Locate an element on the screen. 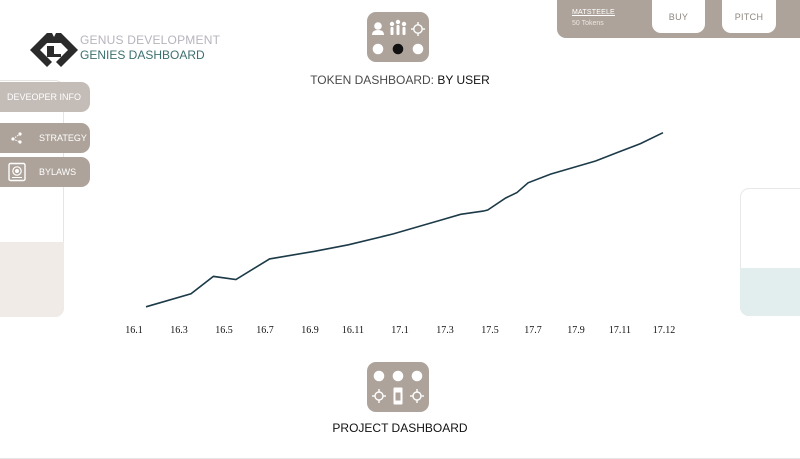 This screenshot has width=800, height=459. buy-button: BUY is located at coordinates (678, 16).